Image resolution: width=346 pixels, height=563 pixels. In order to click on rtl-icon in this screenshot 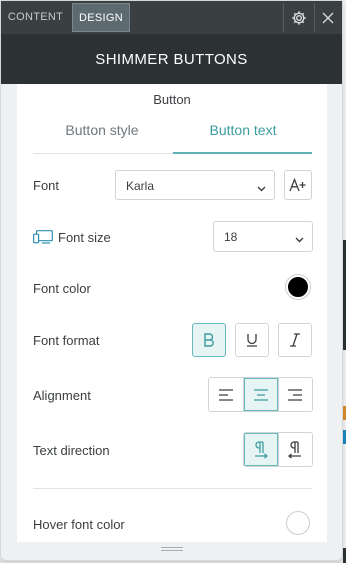, I will do `click(295, 449)`.